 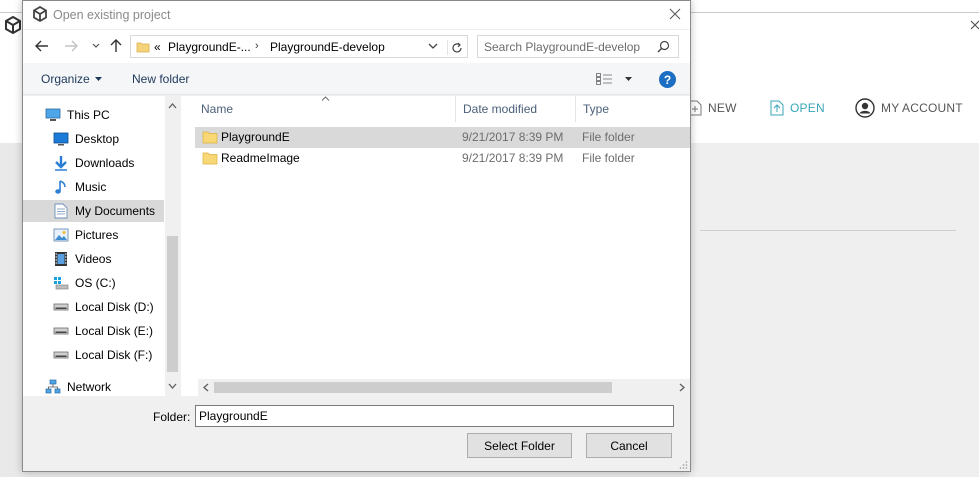 What do you see at coordinates (114, 331) in the screenshot?
I see `tree-item-label: Local Disk (E:)` at bounding box center [114, 331].